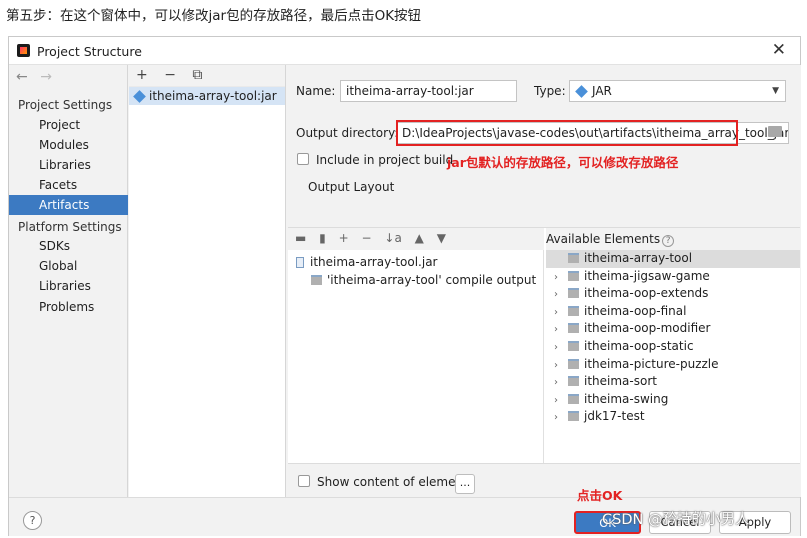  Describe the element at coordinates (428, 91) in the screenshot. I see `name-input: itheima-array-tool:jar` at that location.